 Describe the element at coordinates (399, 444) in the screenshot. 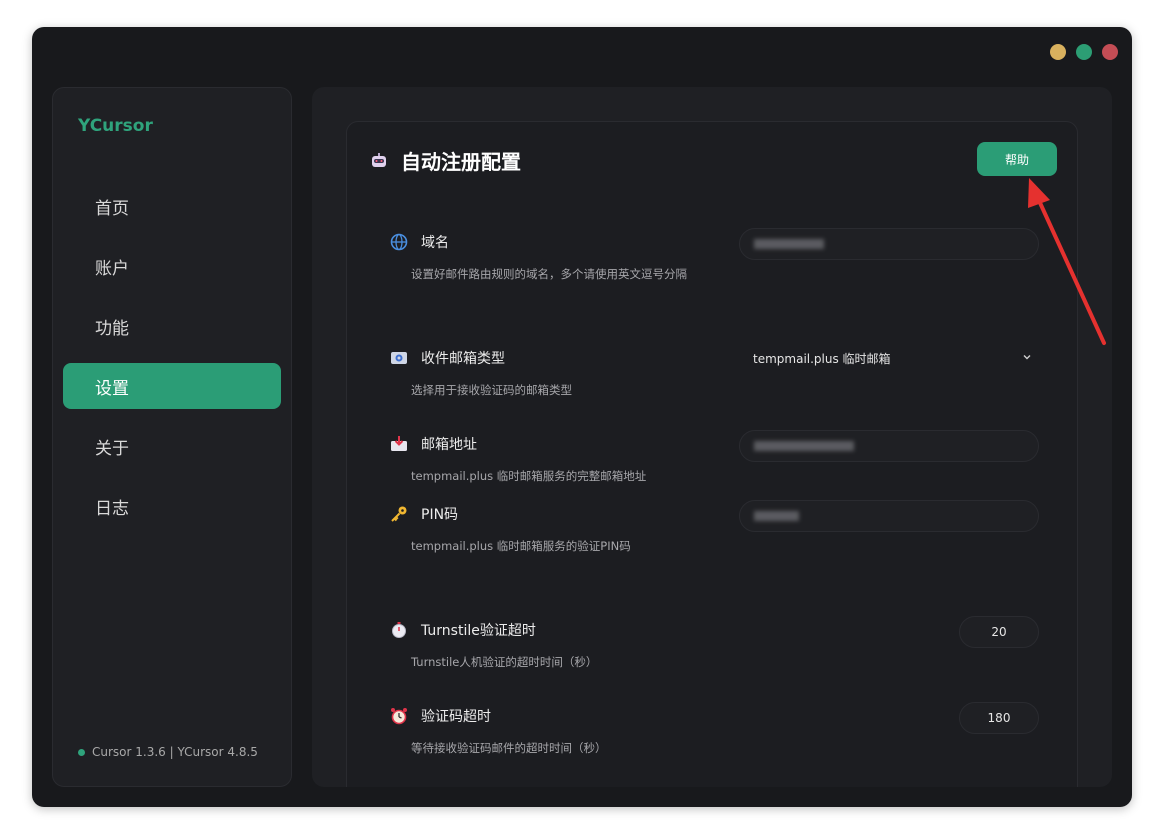

I see `inbox-icon` at that location.